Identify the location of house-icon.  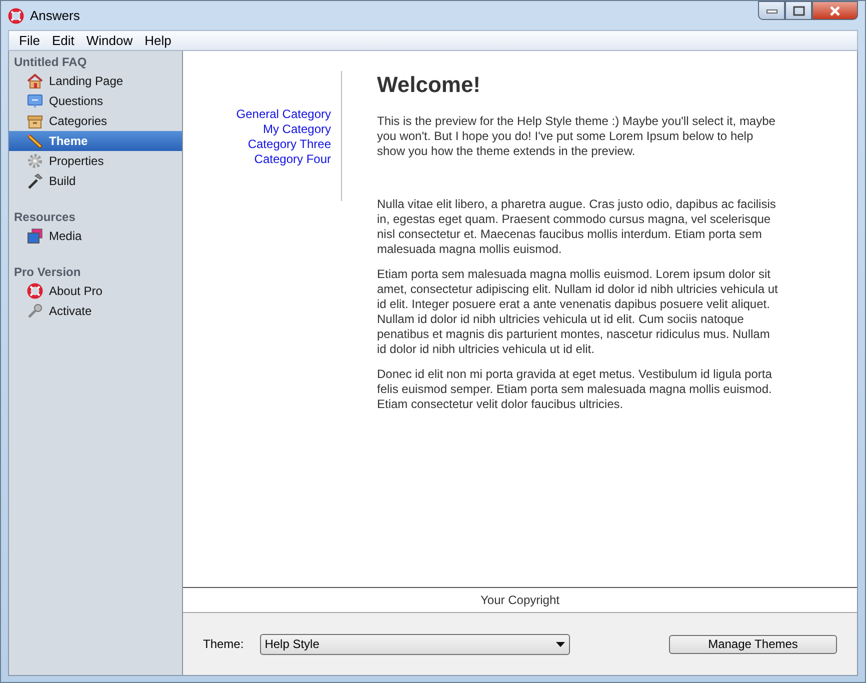
(35, 81).